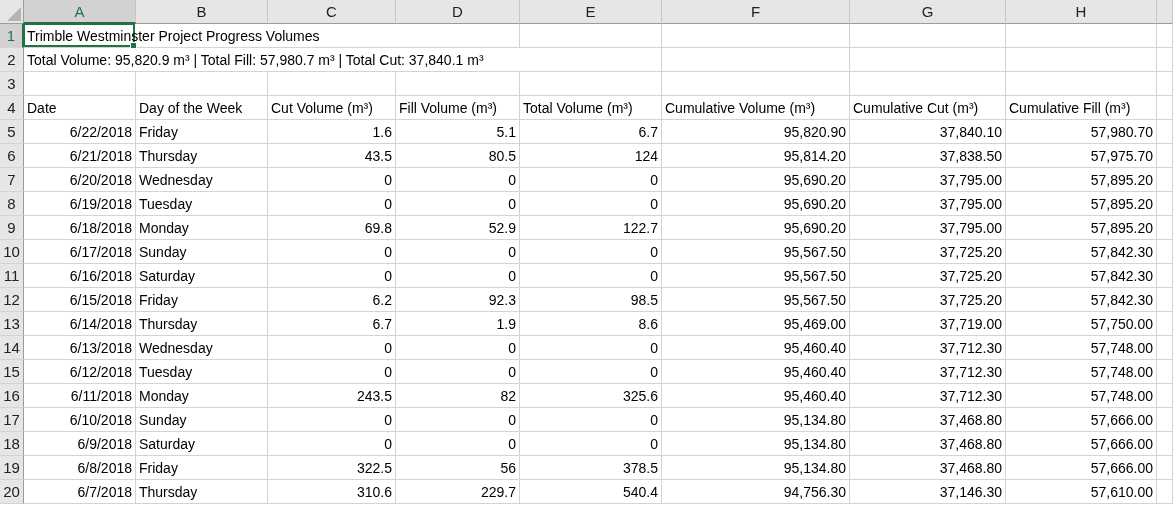 This screenshot has width=1173, height=505. I want to click on row-header: 17, so click(12, 420).